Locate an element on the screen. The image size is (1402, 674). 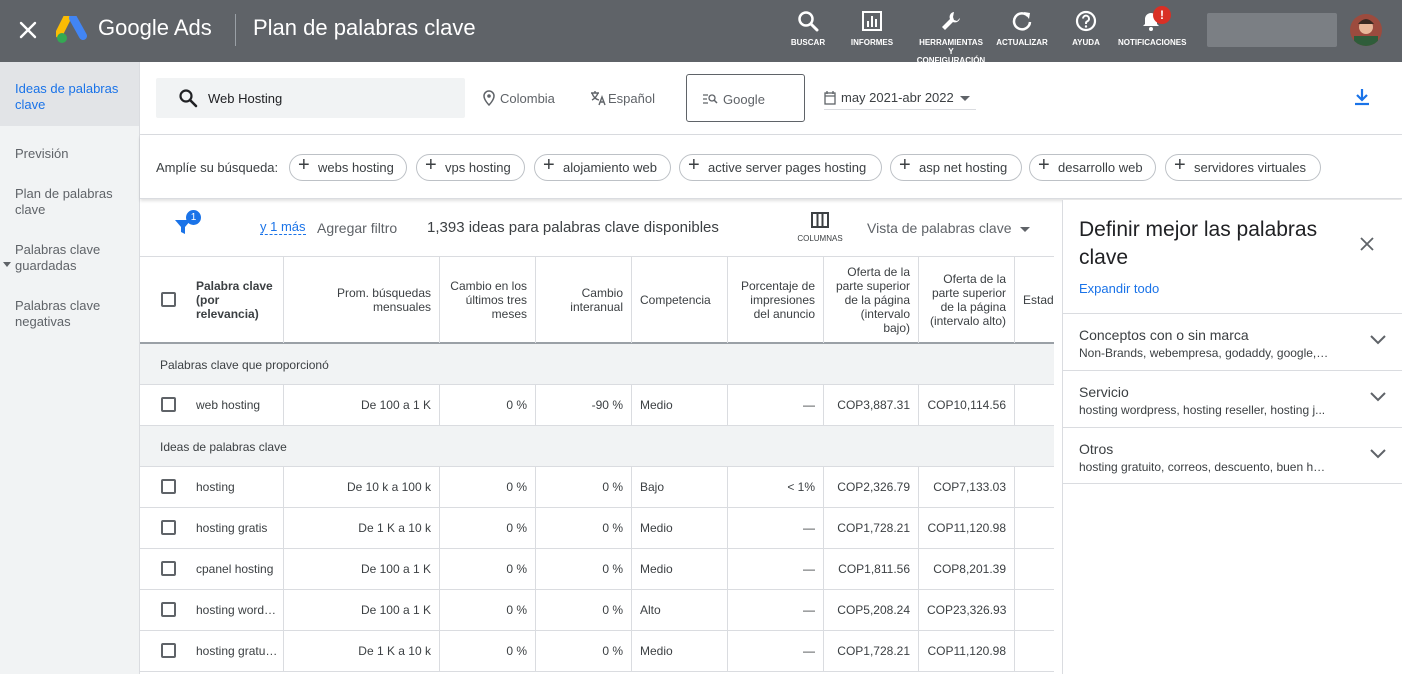
cell-avg-searches: De 1 K a 10 k is located at coordinates (362, 651).